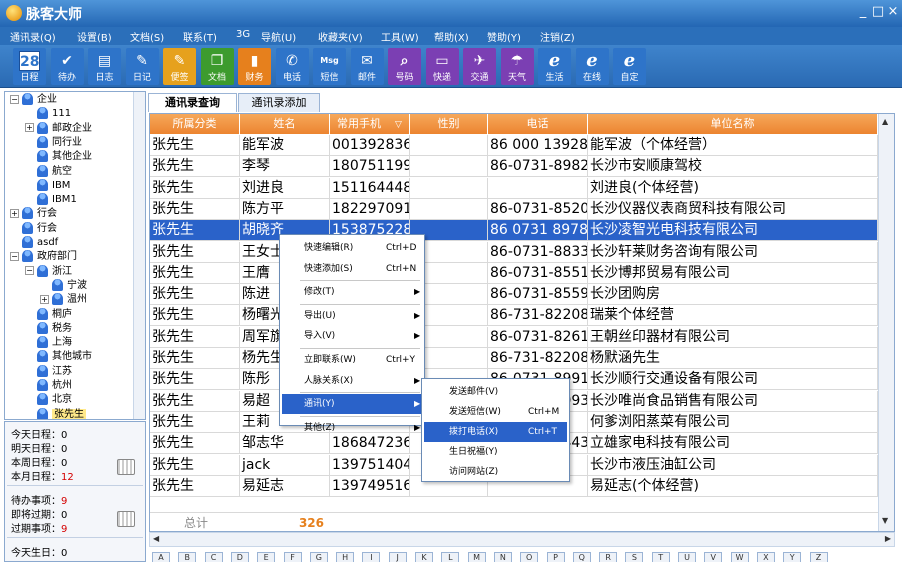  I want to click on column-header: 单位名称, so click(733, 124).